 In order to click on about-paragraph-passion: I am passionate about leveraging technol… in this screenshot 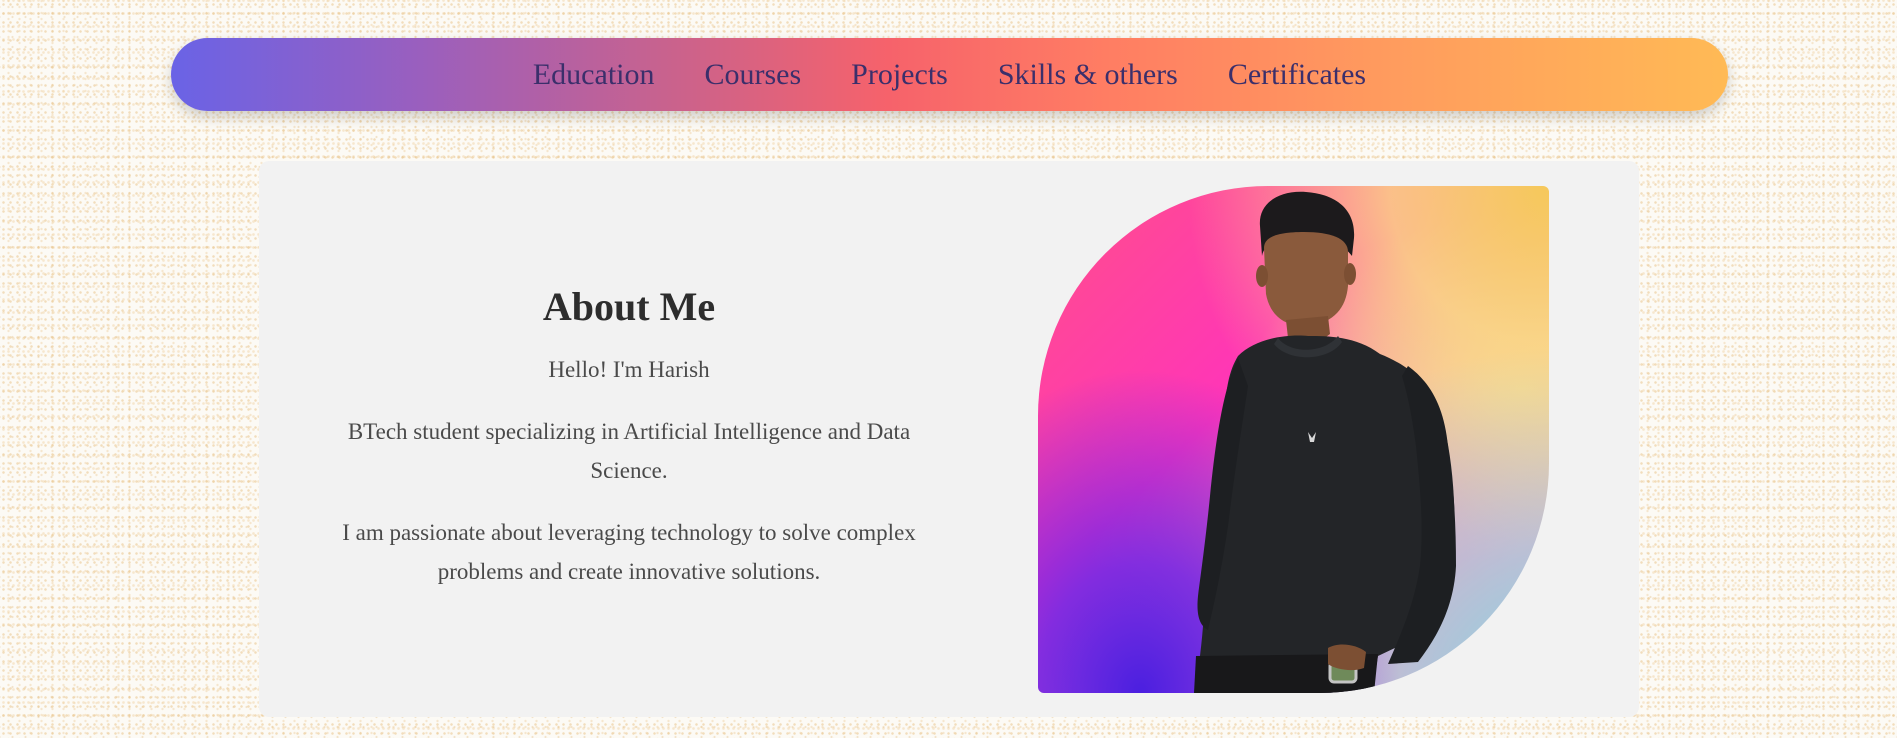, I will do `click(629, 552)`.